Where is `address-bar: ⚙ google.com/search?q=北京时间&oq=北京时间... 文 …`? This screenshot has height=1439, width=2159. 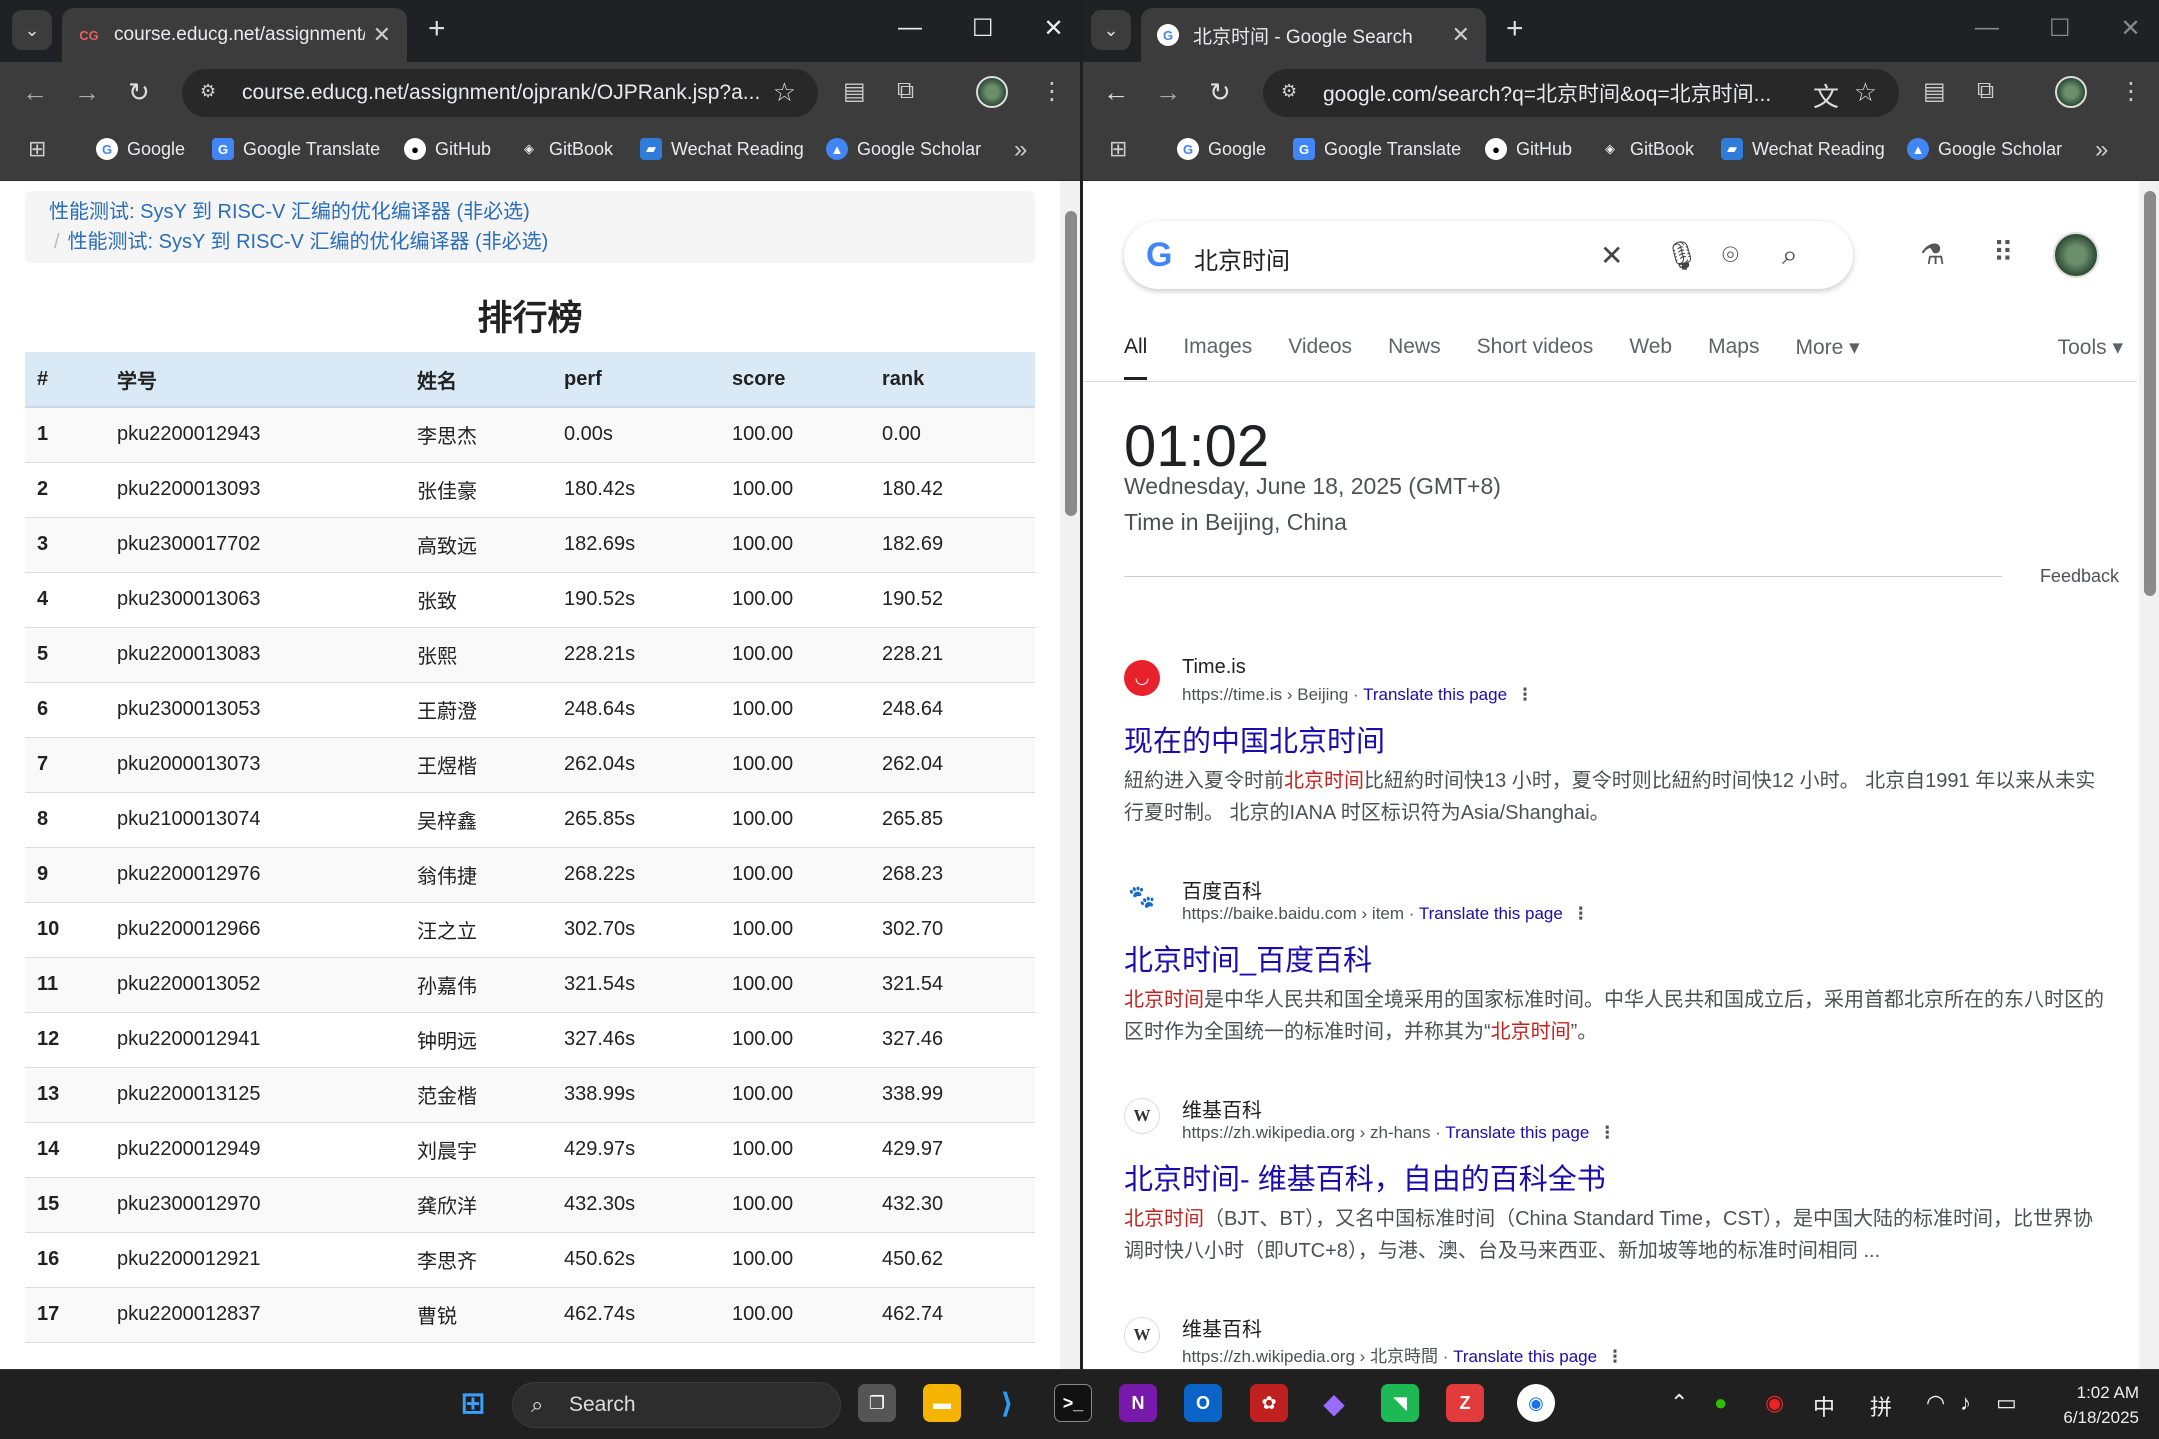
address-bar: ⚙ google.com/search?q=北京时间&oq=北京时间... 文 … is located at coordinates (1581, 93).